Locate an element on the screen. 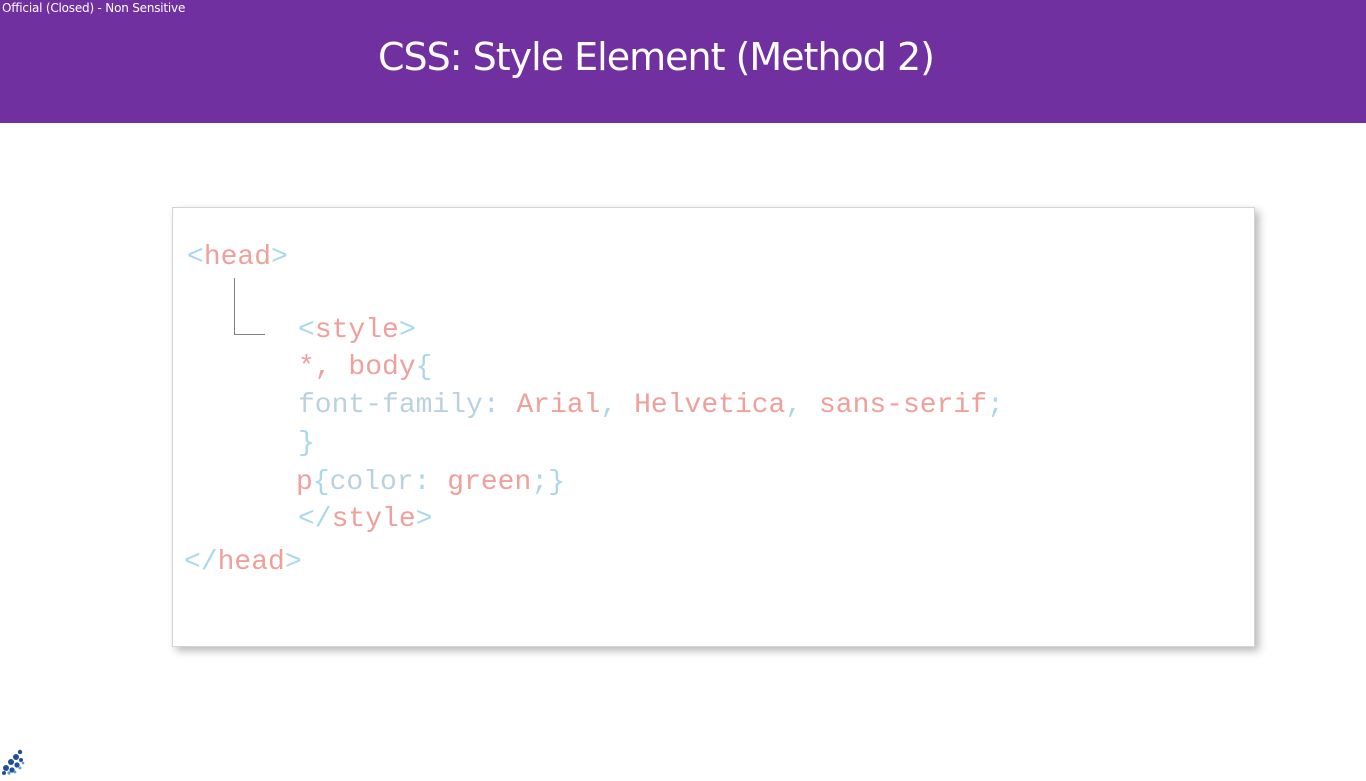 This screenshot has width=1366, height=781. classification-label: Official (Closed) - Non Sensitive is located at coordinates (94, 8).